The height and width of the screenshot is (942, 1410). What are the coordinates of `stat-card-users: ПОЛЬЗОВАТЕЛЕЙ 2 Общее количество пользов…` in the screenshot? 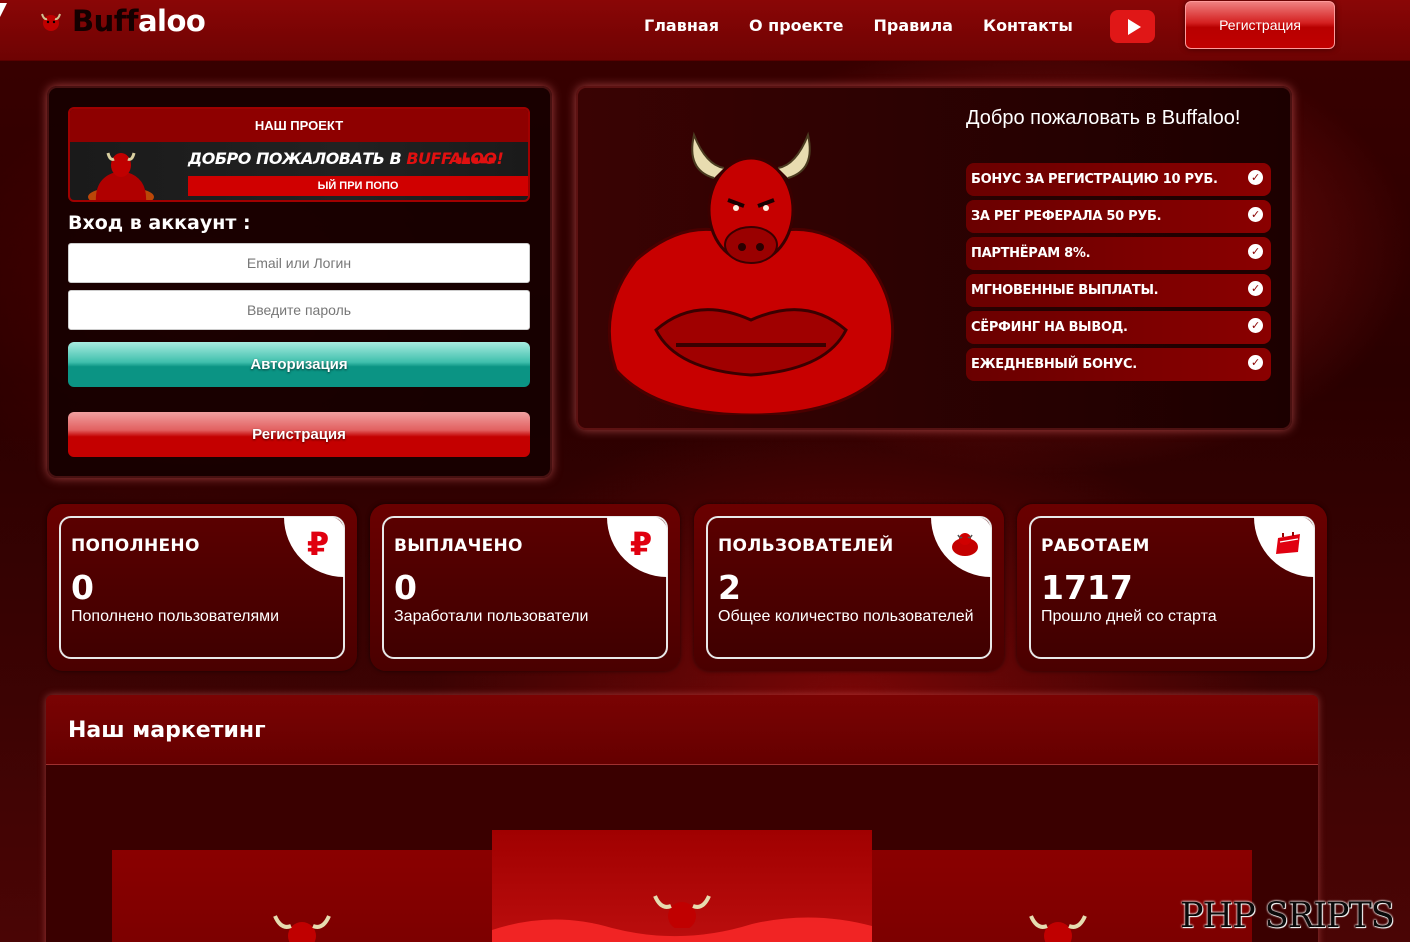 It's located at (849, 587).